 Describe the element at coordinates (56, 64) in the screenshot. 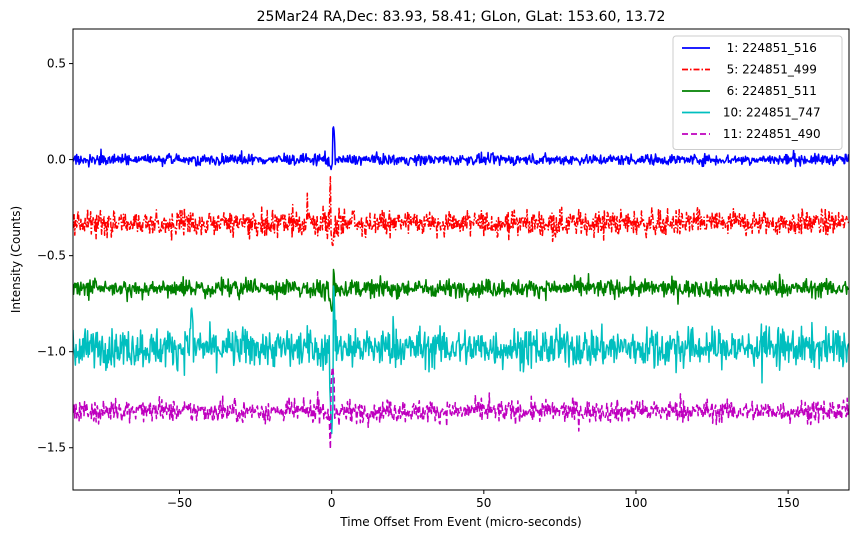

I see `y-tick-label: 0.5` at that location.